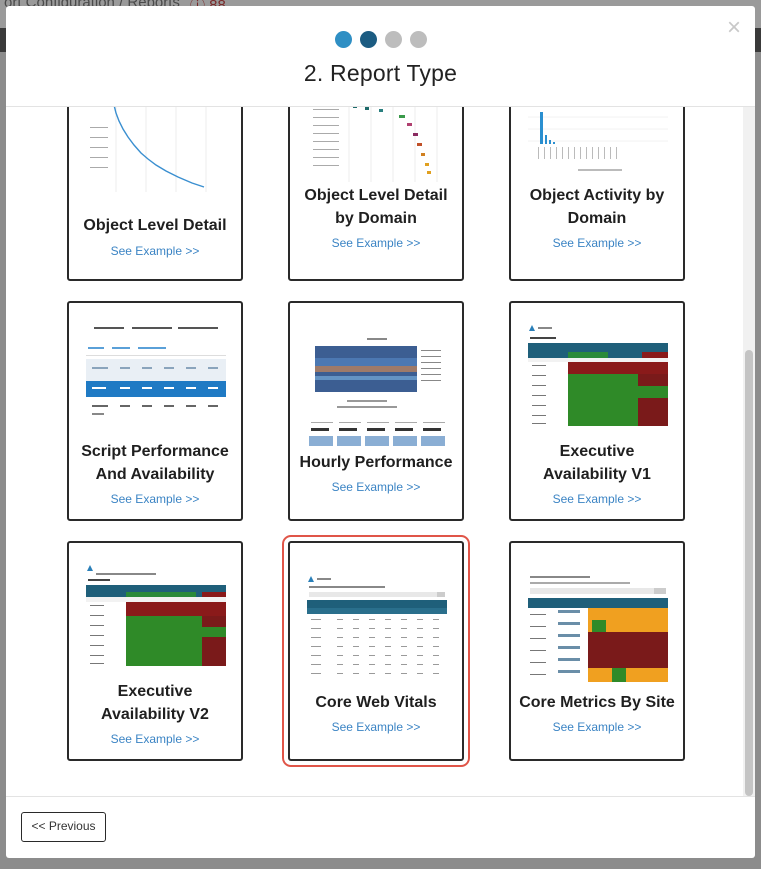 This screenshot has height=869, width=761. Describe the element at coordinates (393, 39) in the screenshot. I see `step-3-dot` at that location.